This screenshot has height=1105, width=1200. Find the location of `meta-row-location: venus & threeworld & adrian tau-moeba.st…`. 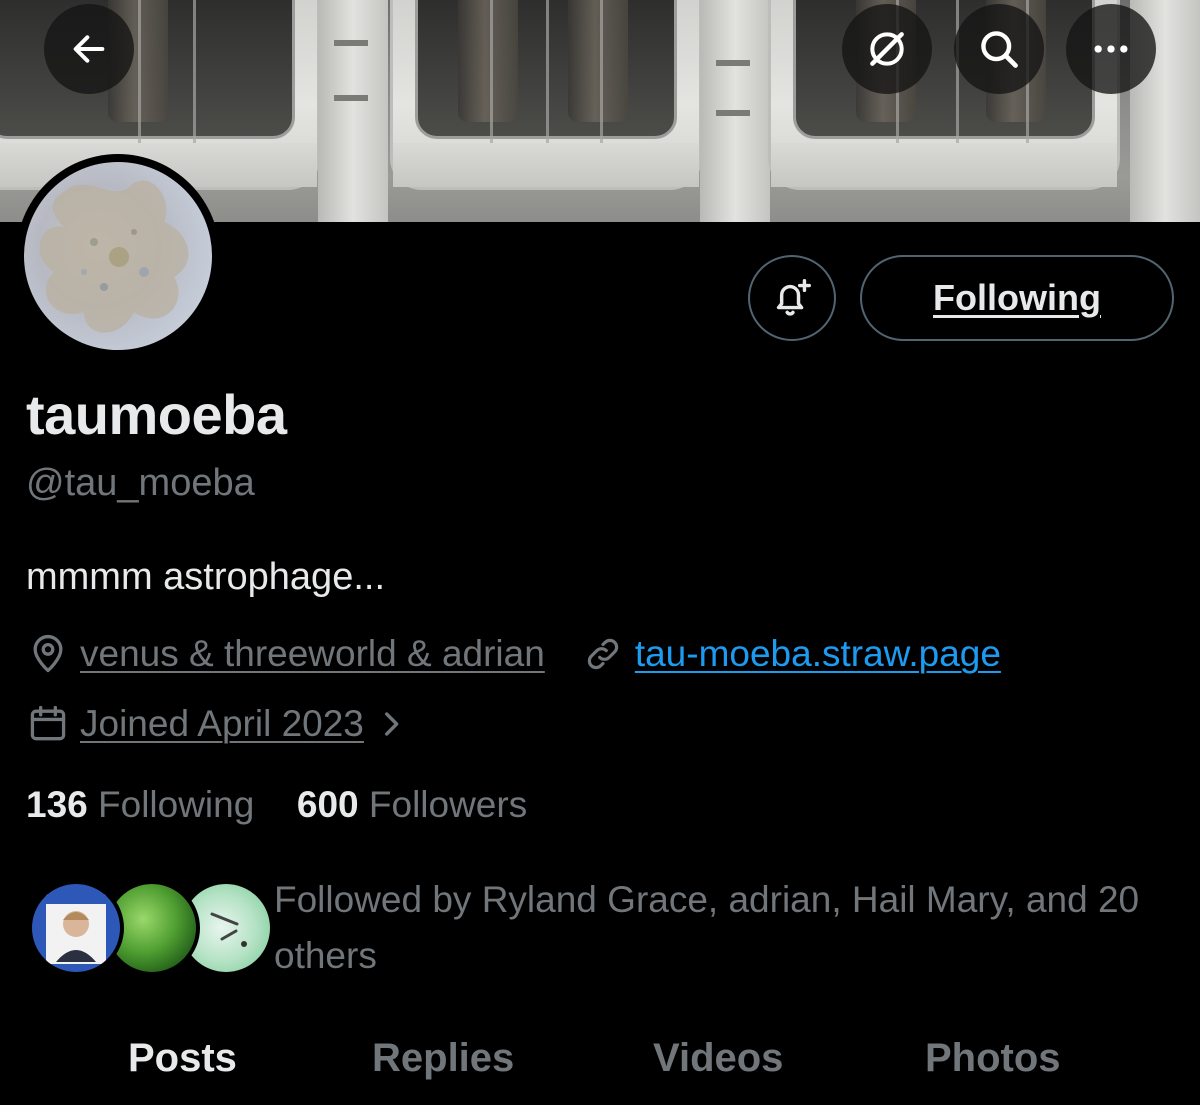

meta-row-location: venus & threeworld & adrian tau-moeba.st… is located at coordinates (513, 654).